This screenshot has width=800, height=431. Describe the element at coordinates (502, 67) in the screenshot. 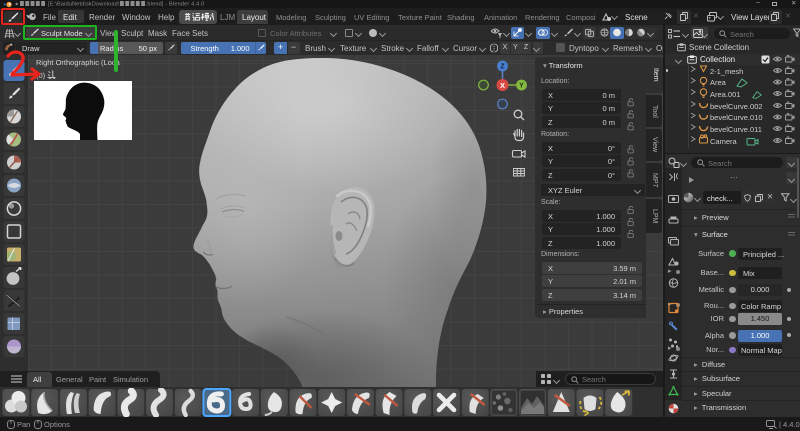

I see `svg-text: Z` at that location.